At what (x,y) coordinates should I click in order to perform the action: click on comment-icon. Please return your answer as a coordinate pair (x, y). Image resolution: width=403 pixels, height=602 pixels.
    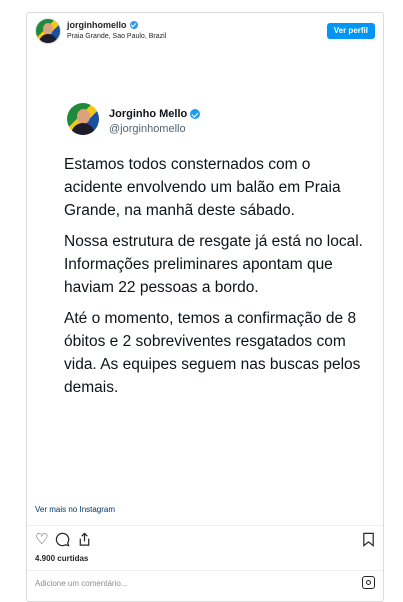
    Looking at the image, I should click on (62, 541).